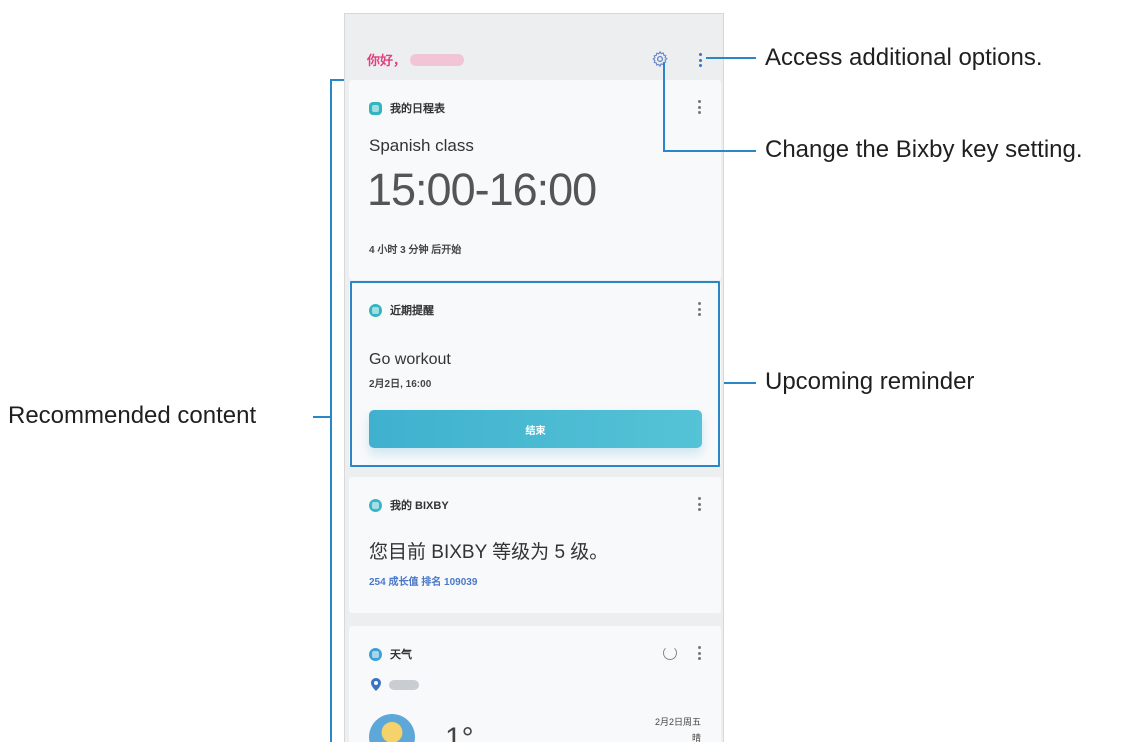 The height and width of the screenshot is (742, 1140). What do you see at coordinates (387, 60) in the screenshot?
I see `greeting-text: 你好，` at bounding box center [387, 60].